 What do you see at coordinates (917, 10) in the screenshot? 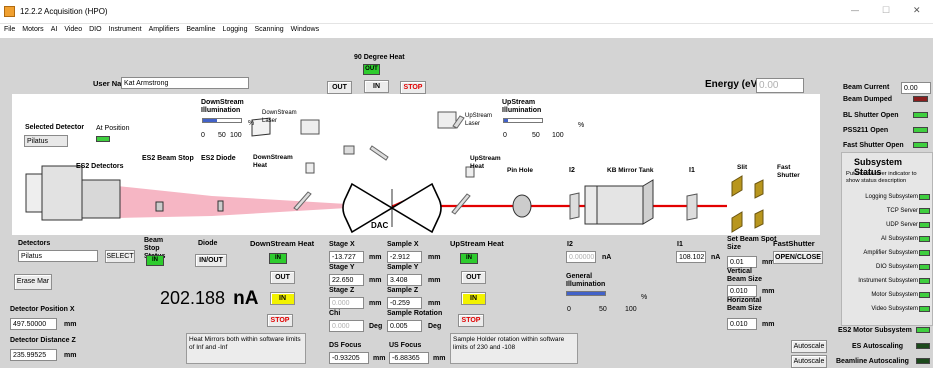
I see `close-button: ✕` at bounding box center [917, 10].